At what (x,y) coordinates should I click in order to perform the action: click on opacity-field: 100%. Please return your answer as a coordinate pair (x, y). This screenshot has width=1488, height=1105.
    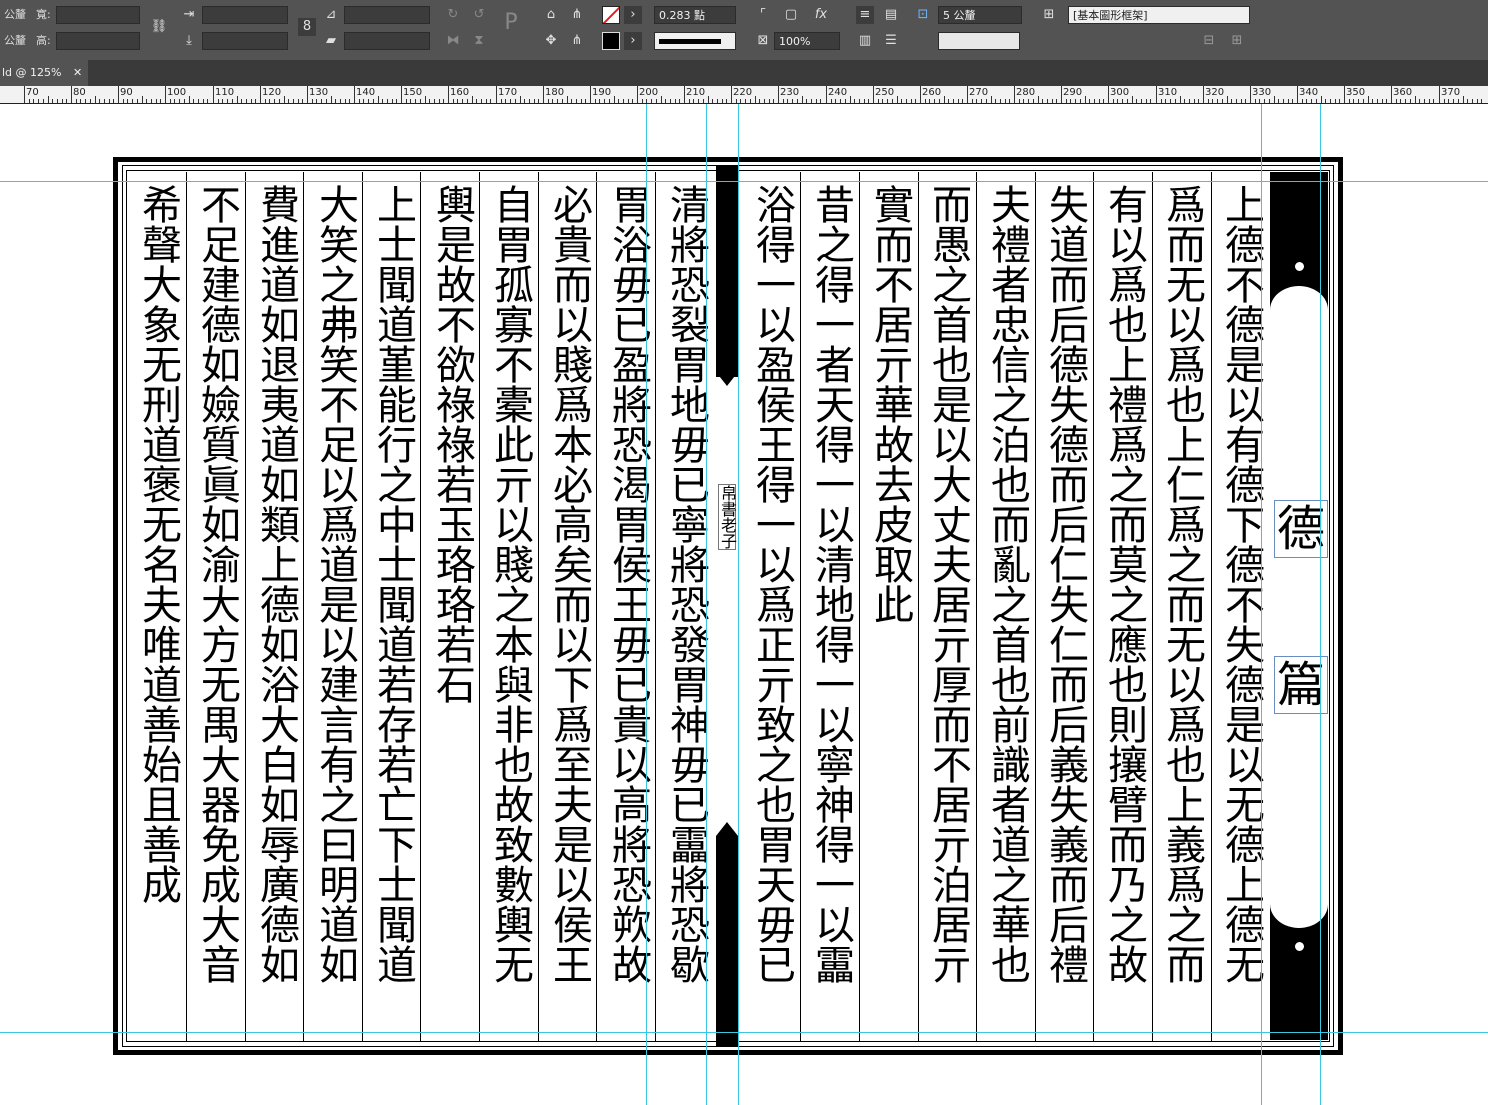
    Looking at the image, I should click on (807, 41).